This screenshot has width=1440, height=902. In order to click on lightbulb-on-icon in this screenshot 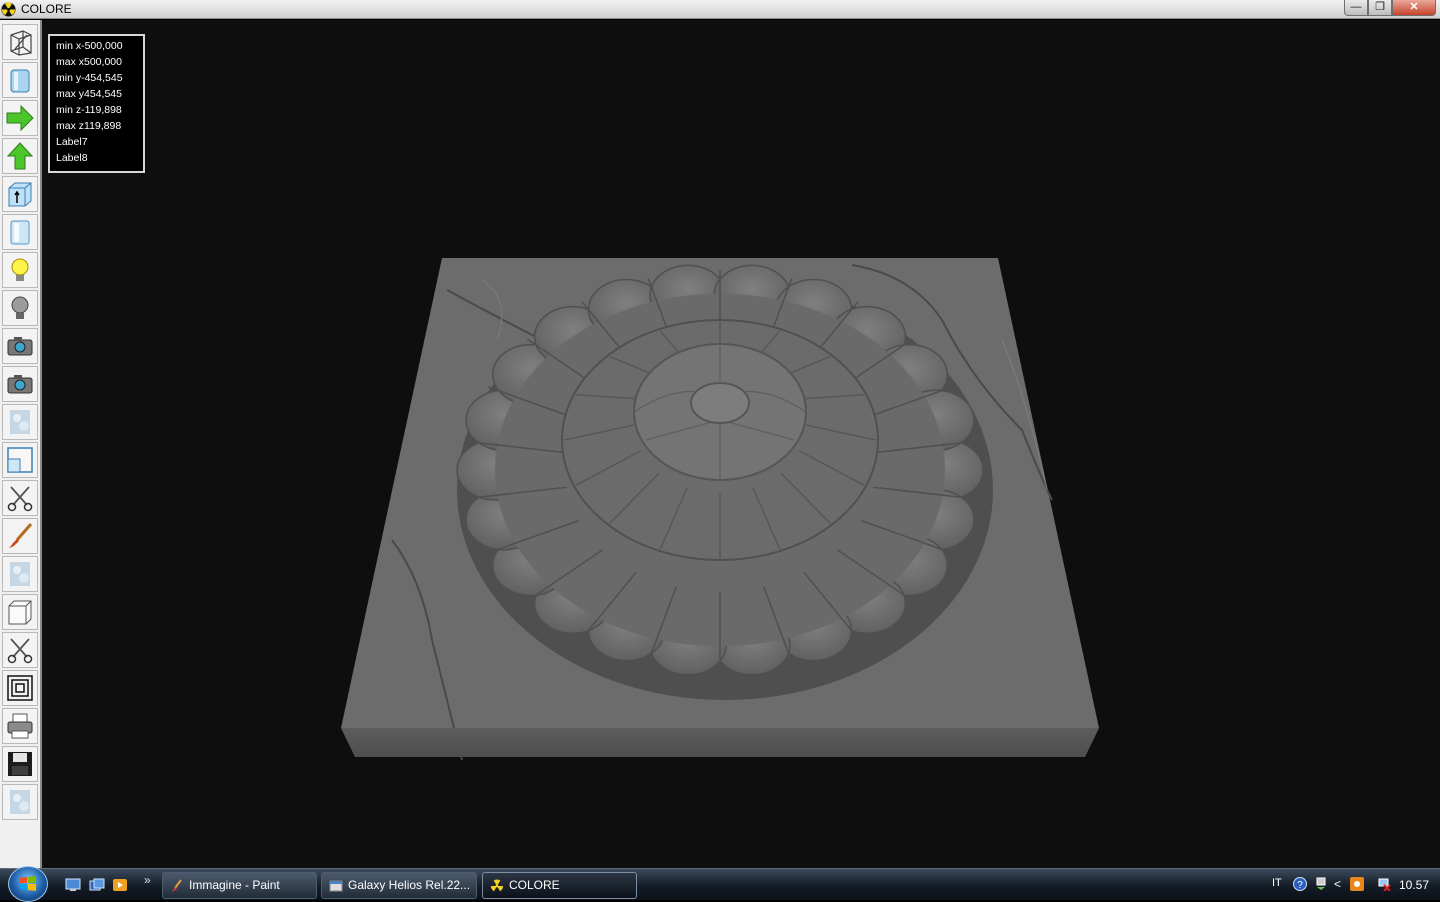, I will do `click(20, 269)`.